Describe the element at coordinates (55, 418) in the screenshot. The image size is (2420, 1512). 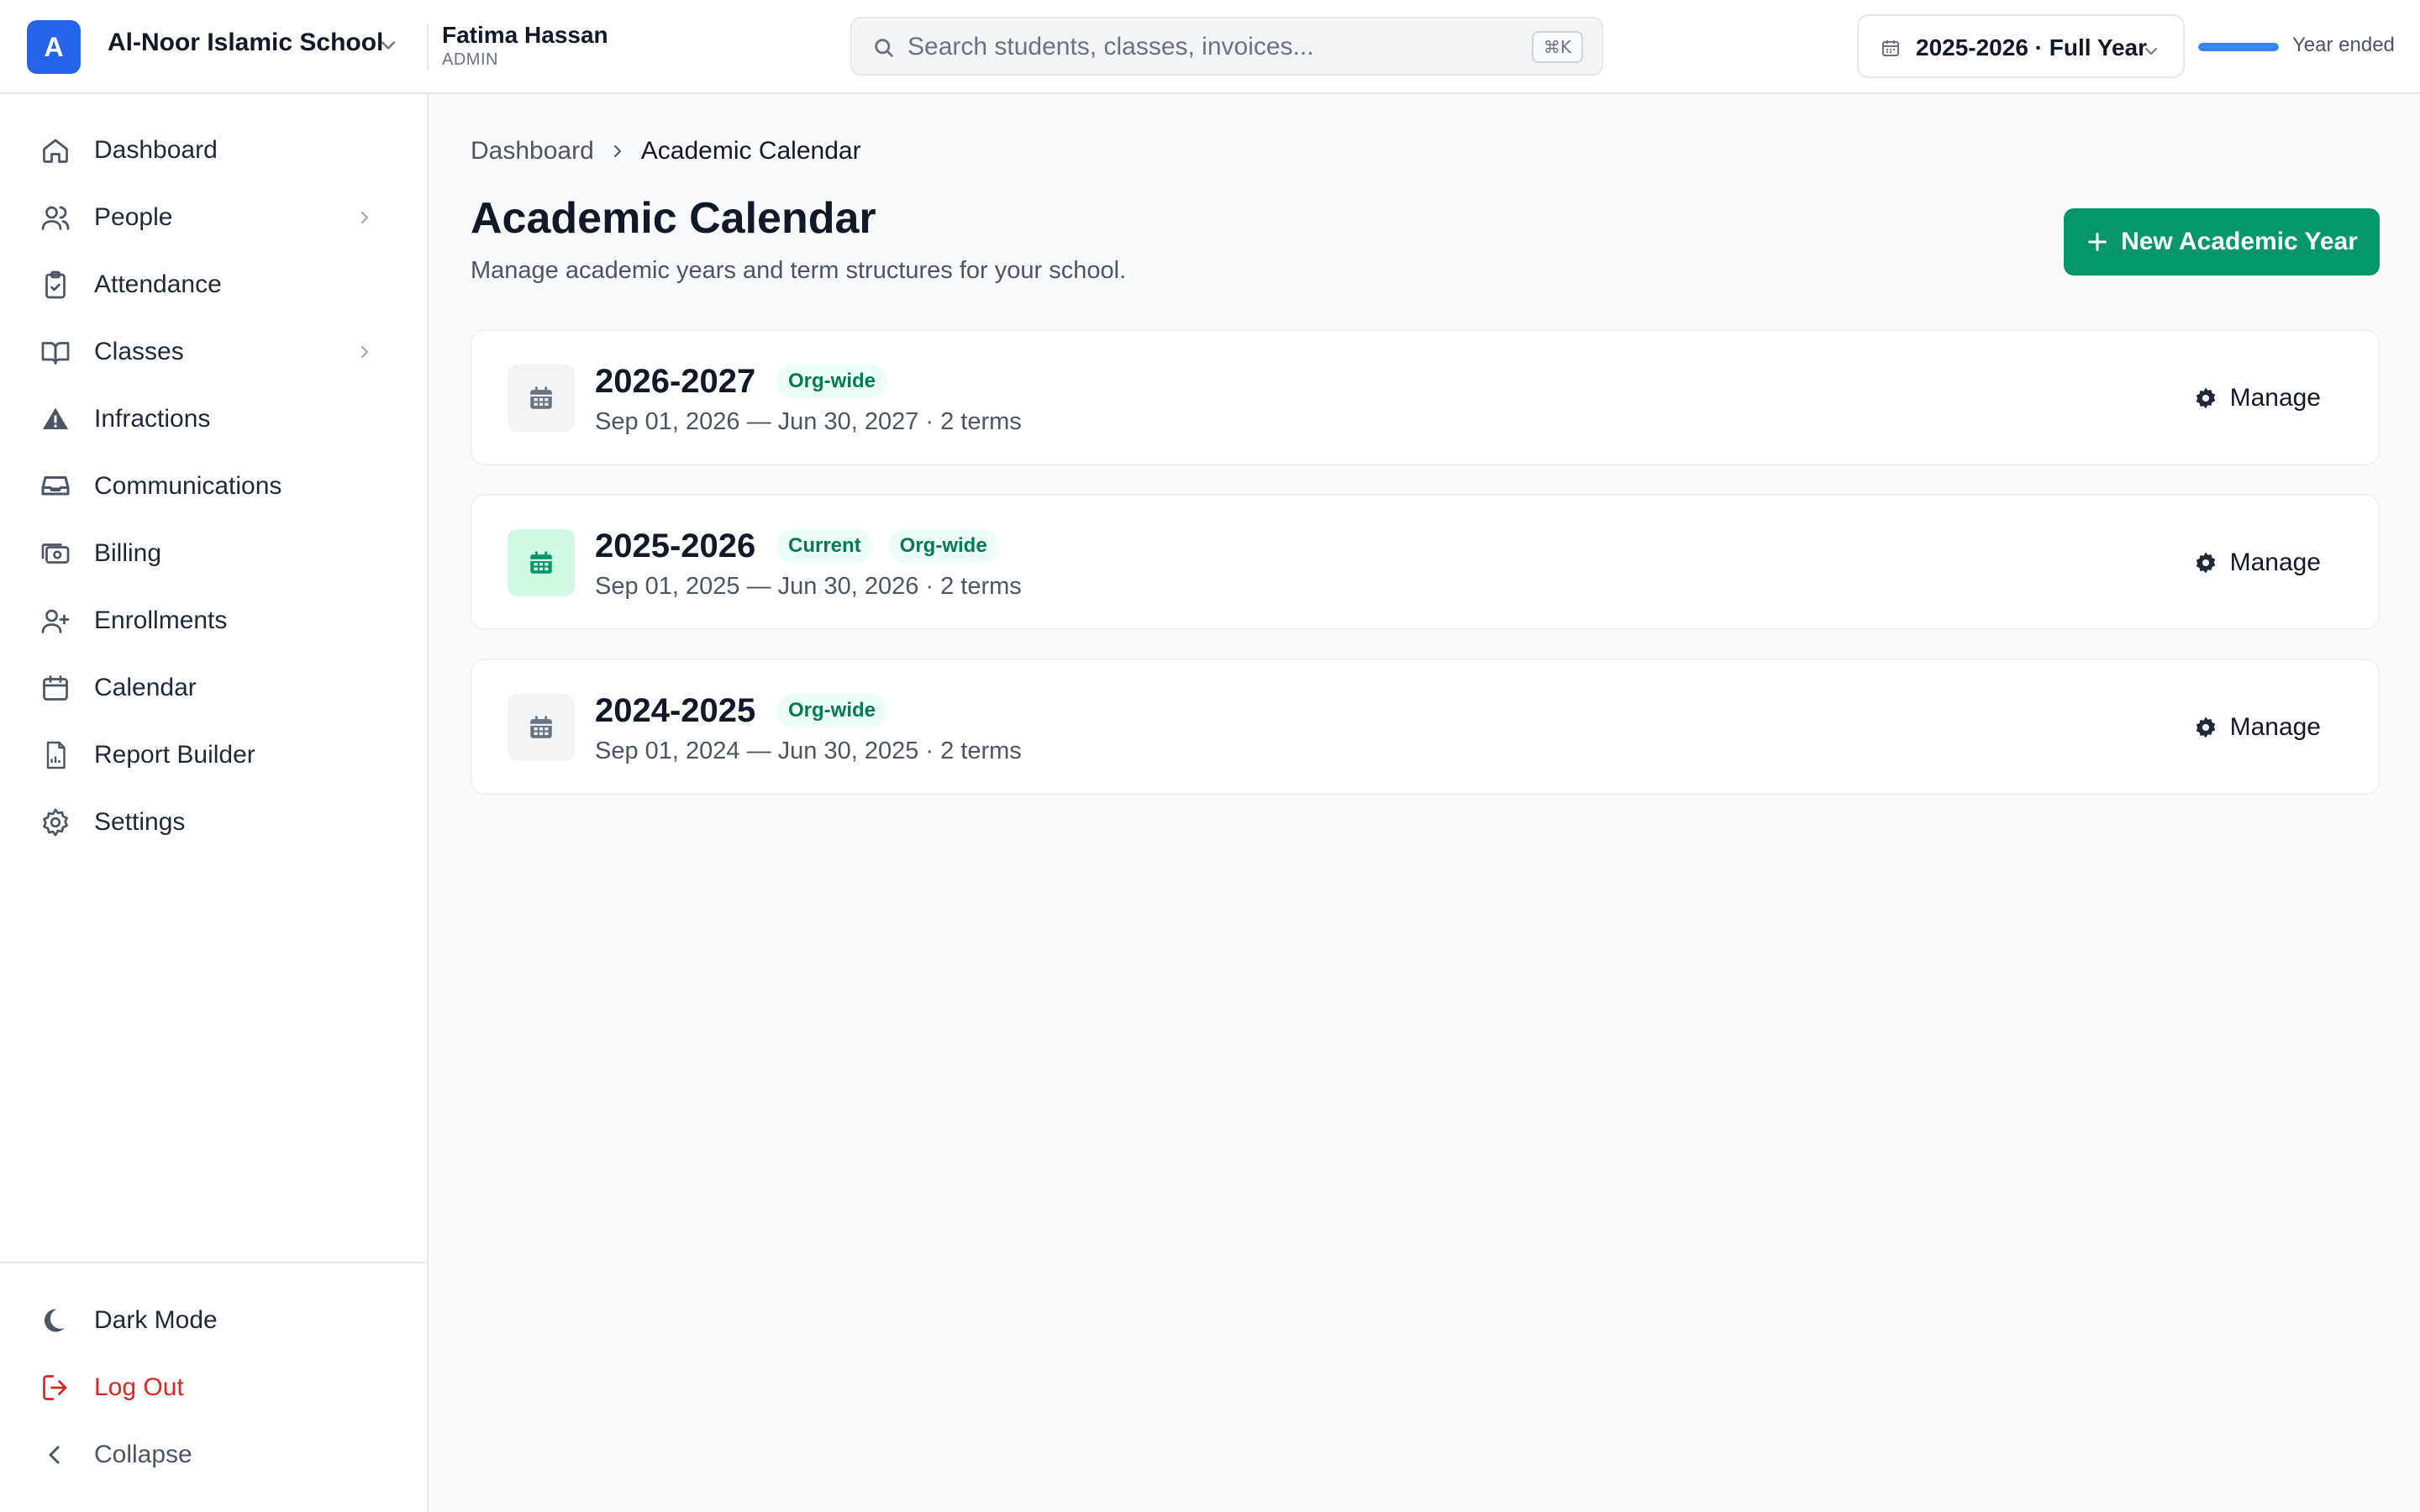
I see `warning-icon` at that location.